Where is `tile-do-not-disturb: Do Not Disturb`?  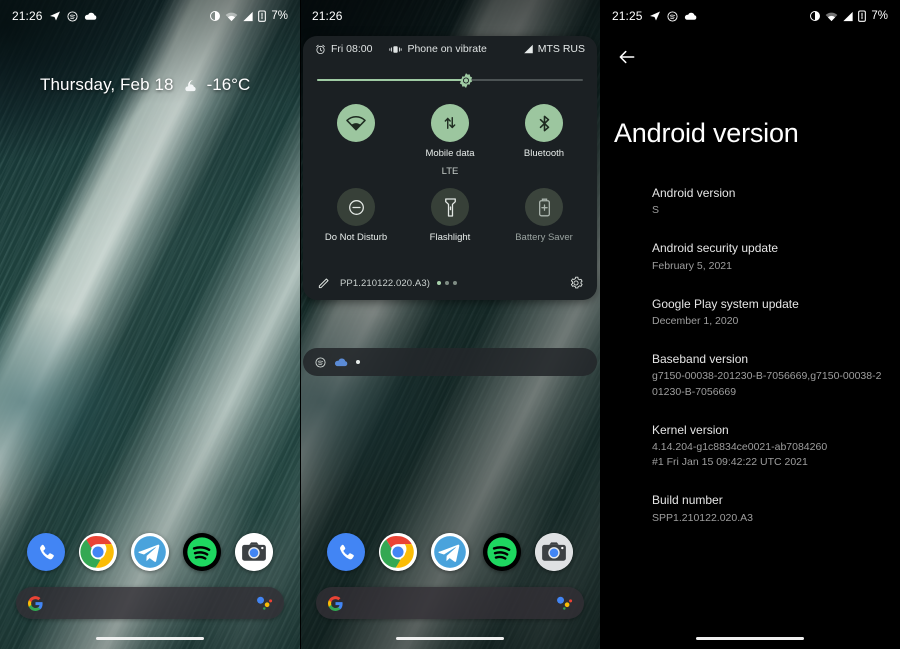
tile-do-not-disturb: Do Not Disturb is located at coordinates (356, 227).